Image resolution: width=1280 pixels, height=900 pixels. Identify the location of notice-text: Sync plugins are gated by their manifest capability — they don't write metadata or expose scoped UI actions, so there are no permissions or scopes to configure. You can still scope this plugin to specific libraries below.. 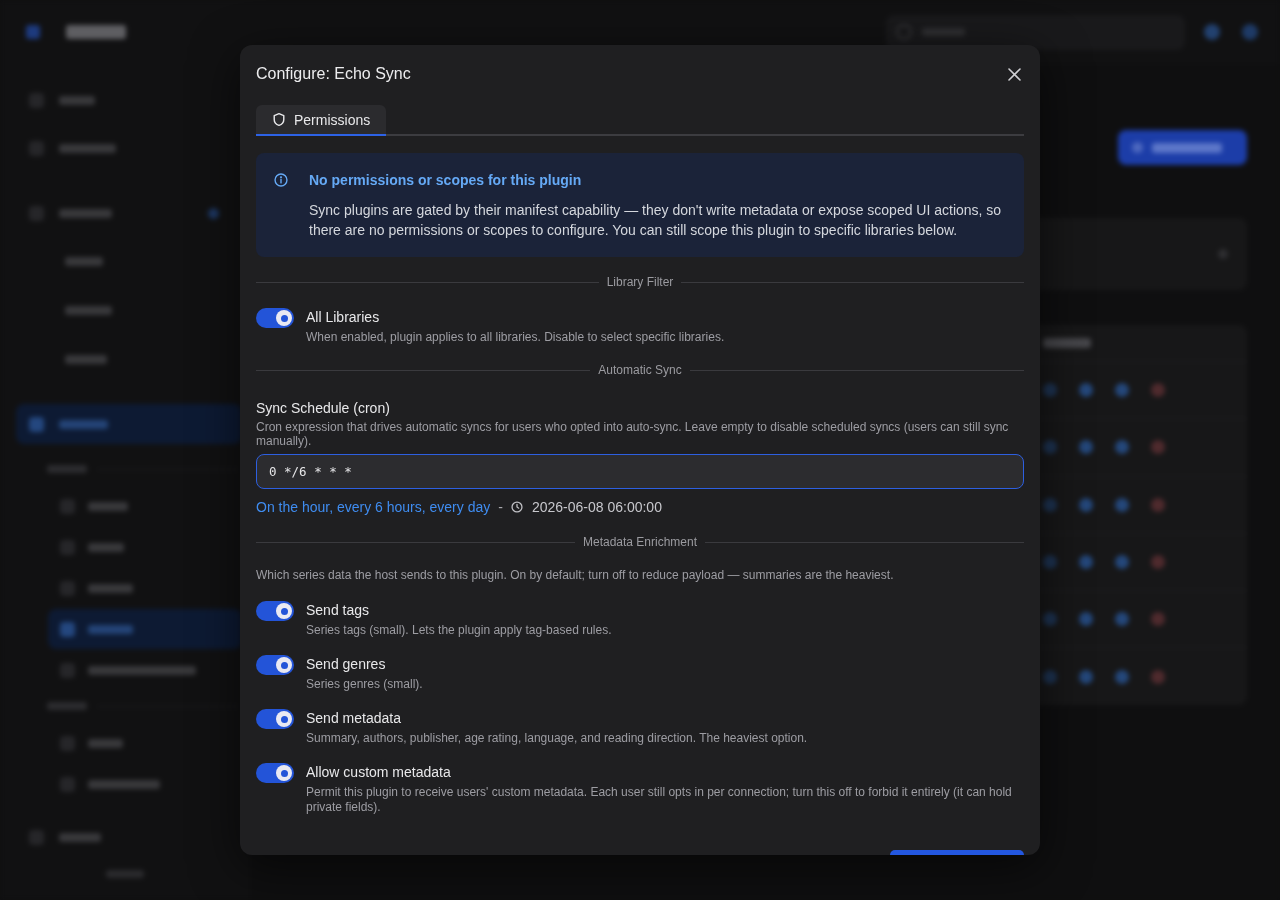
(656, 220).